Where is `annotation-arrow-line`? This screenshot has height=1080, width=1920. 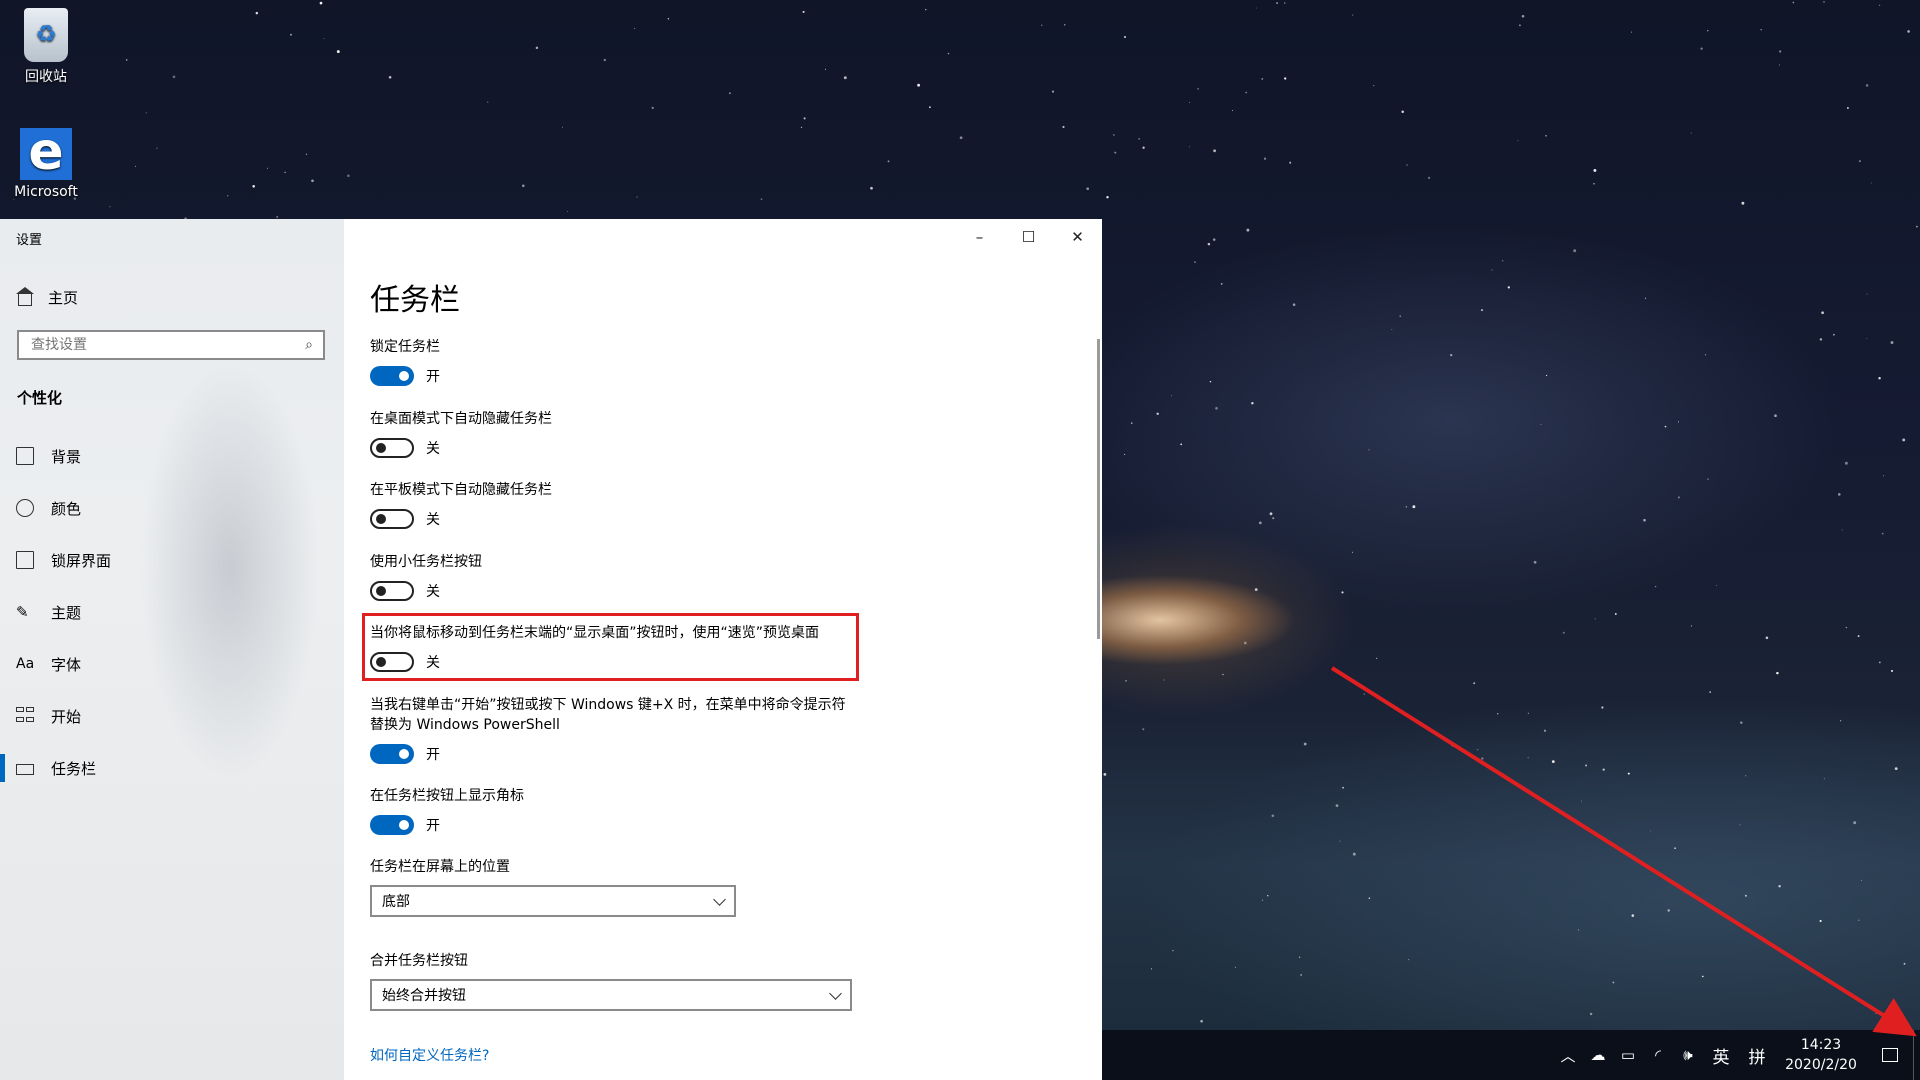 annotation-arrow-line is located at coordinates (1623, 851).